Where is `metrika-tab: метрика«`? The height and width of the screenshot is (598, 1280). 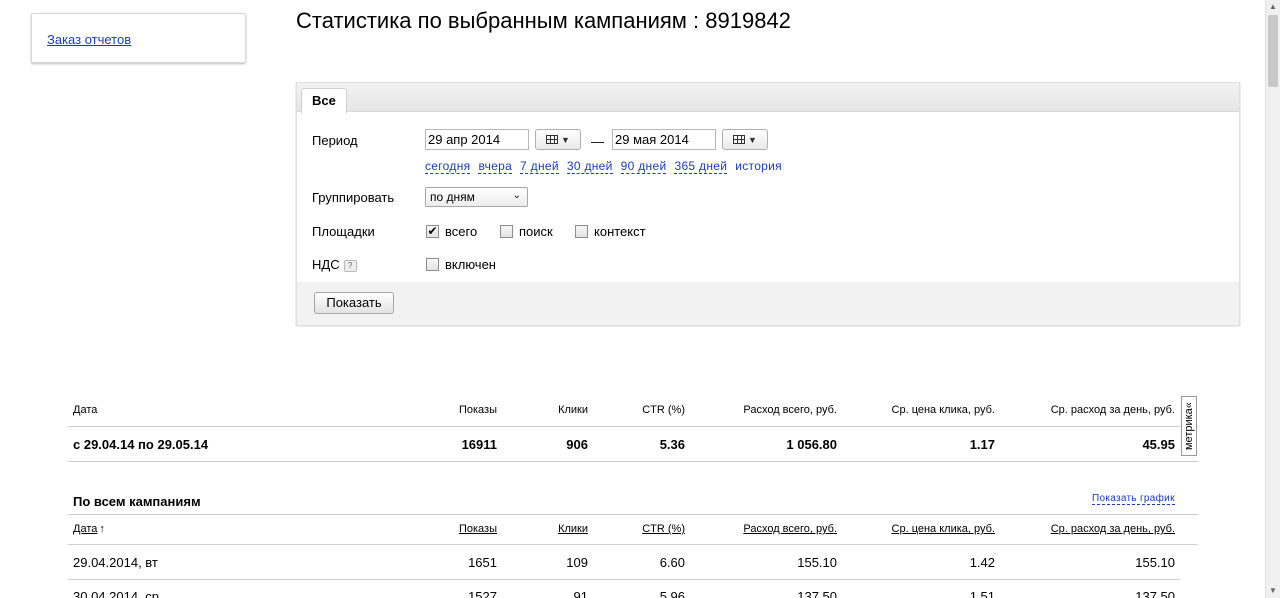 metrika-tab: метрика« is located at coordinates (1189, 426).